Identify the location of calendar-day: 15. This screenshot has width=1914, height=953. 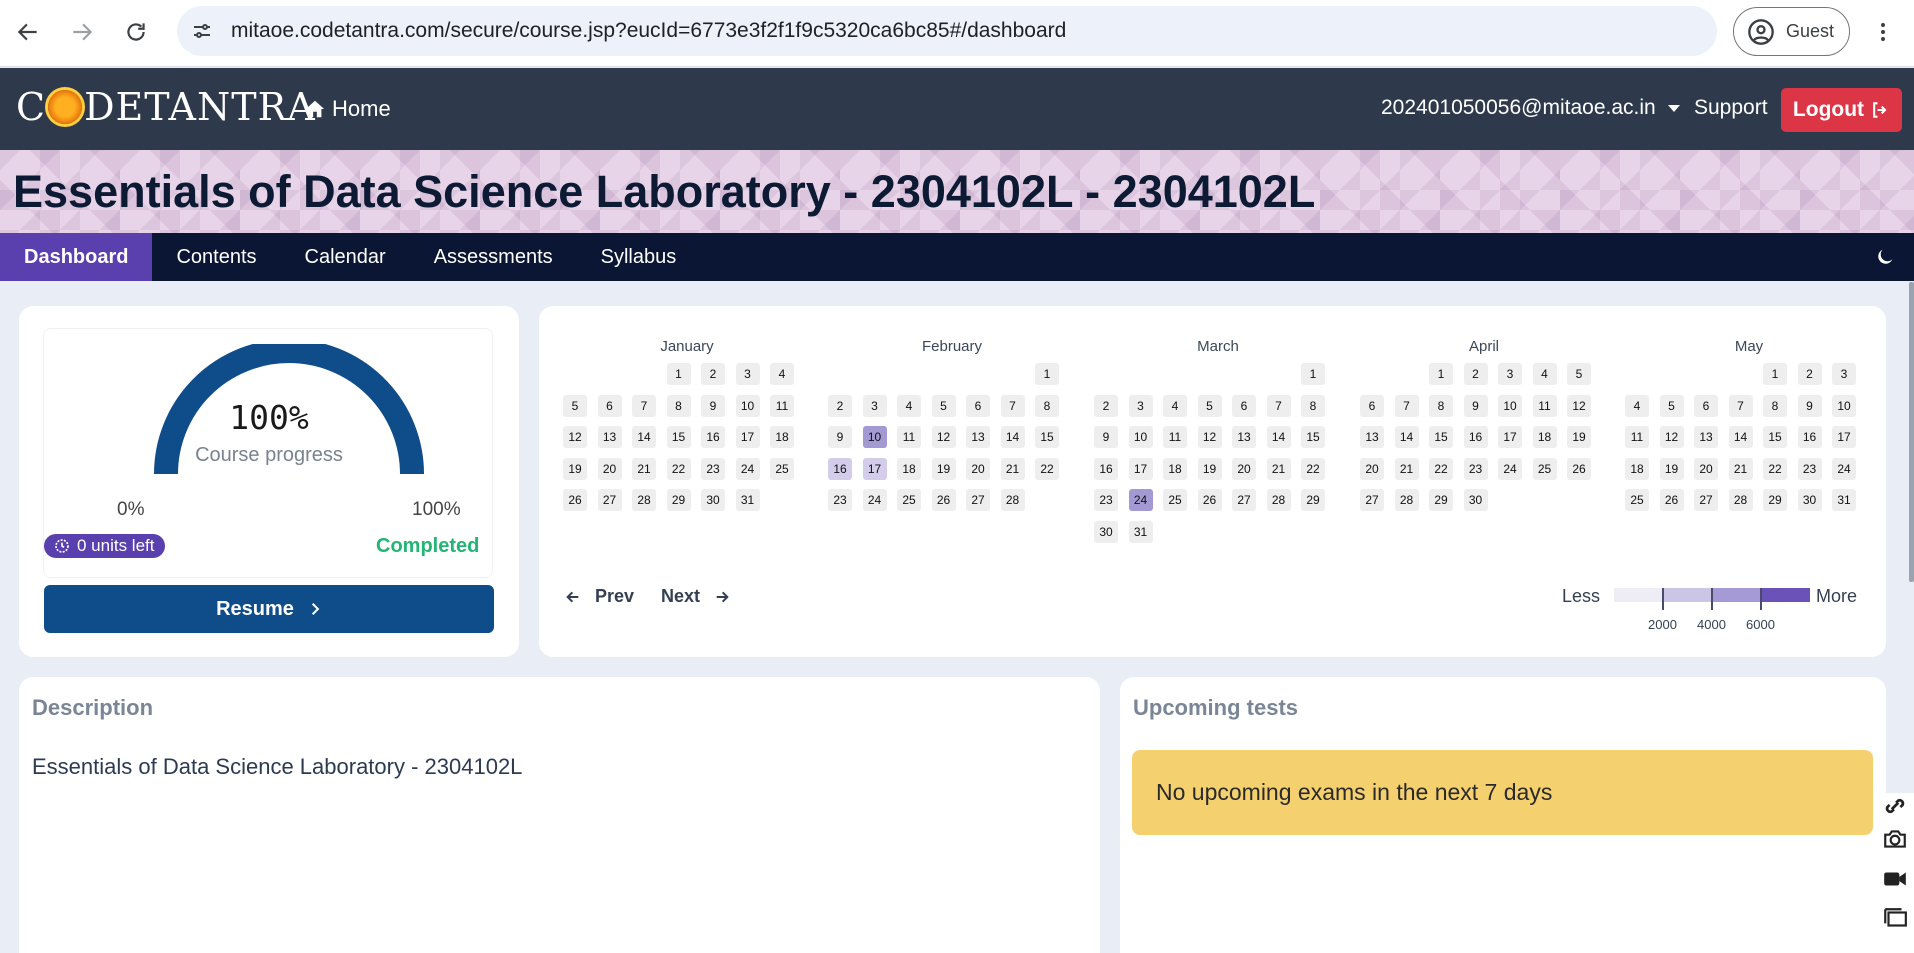
(1313, 437).